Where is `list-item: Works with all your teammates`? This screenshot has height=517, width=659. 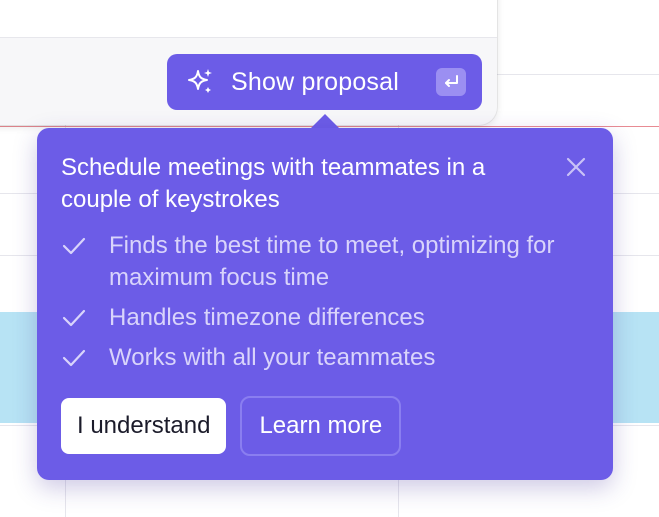
list-item: Works with all your teammates is located at coordinates (321, 358).